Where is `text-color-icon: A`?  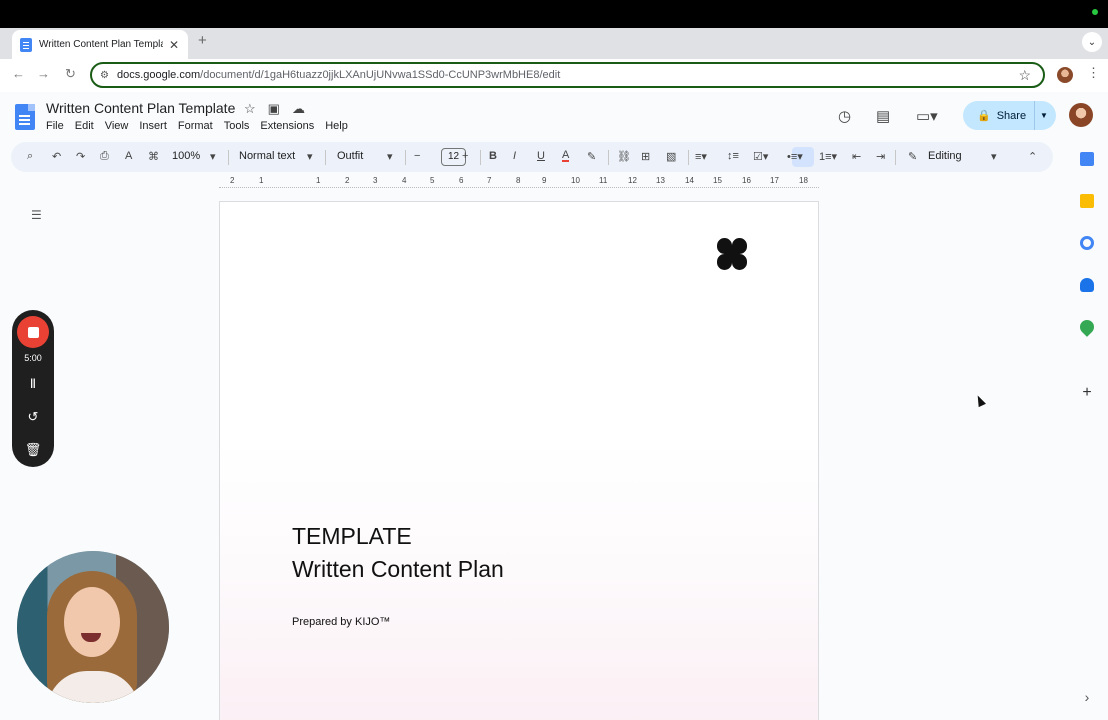 text-color-icon: A is located at coordinates (566, 156).